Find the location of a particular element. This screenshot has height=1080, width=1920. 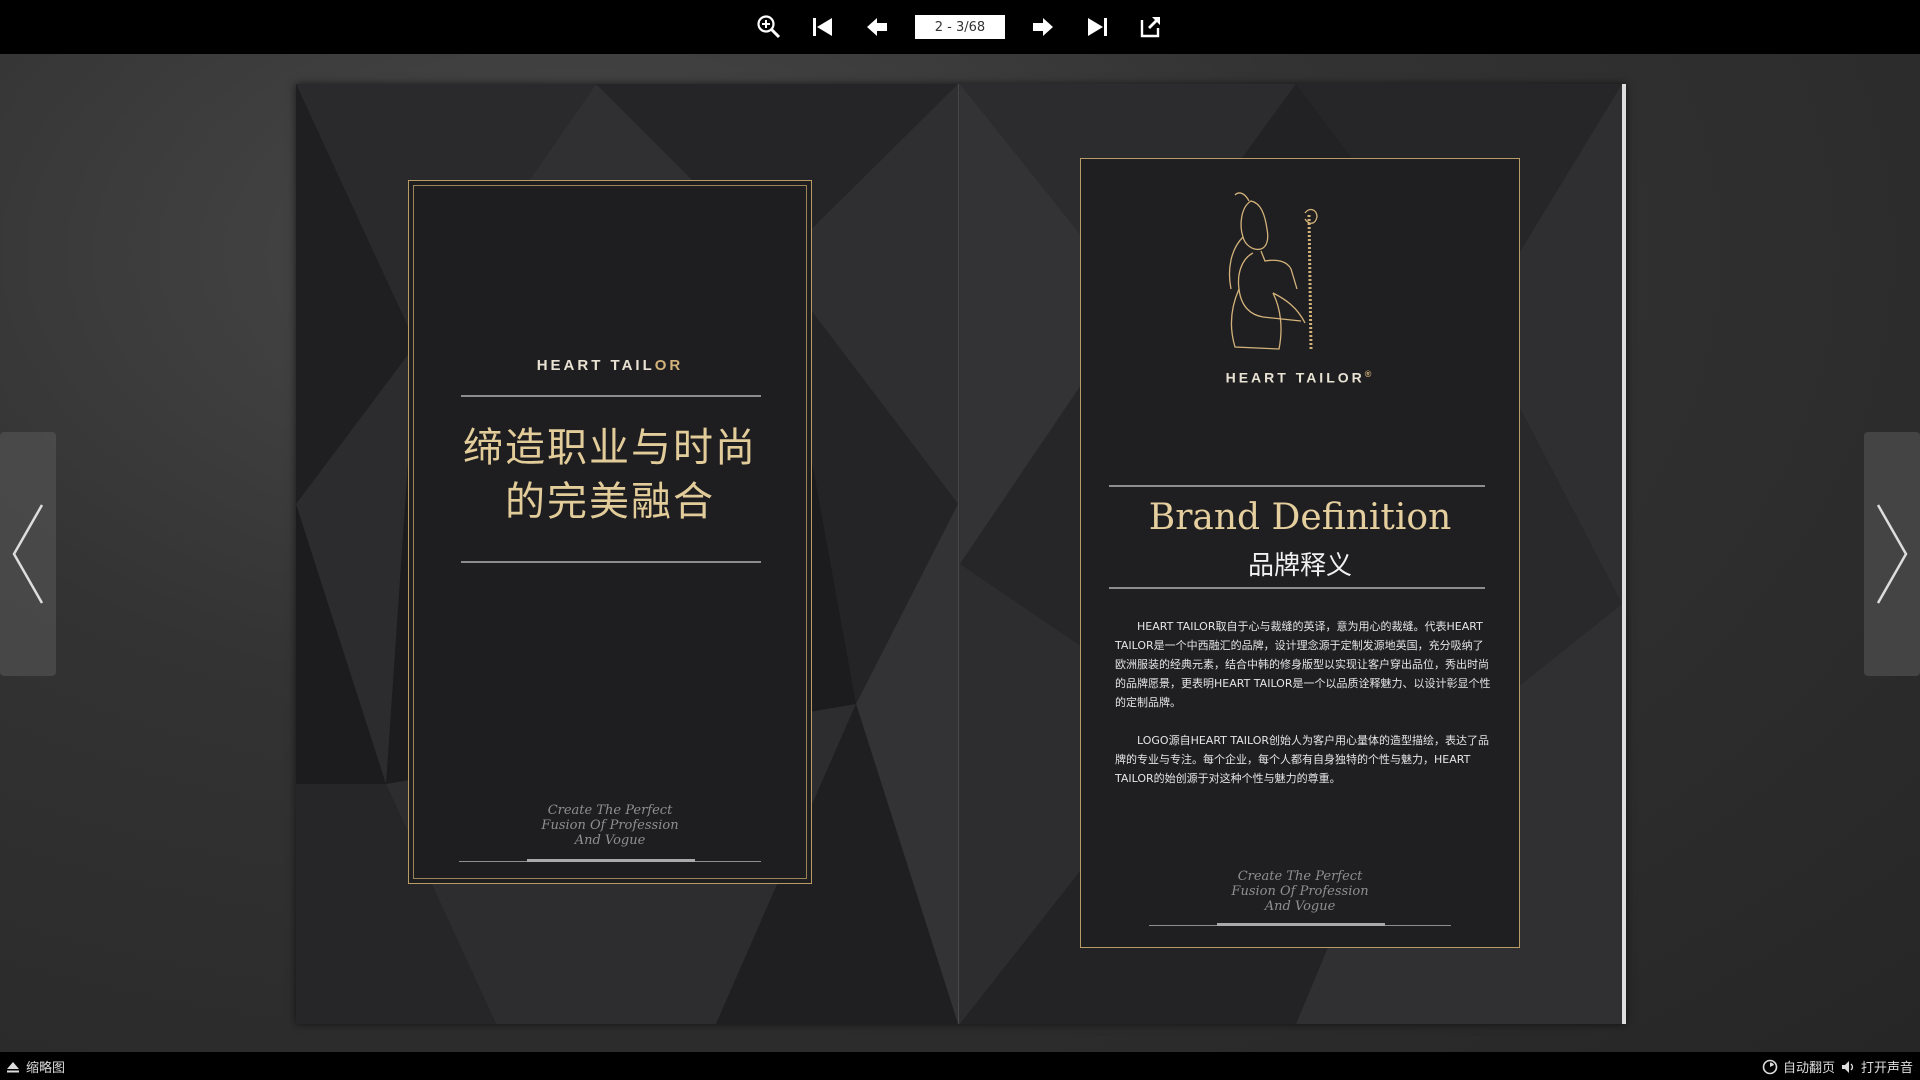

next-page-button is located at coordinates (1043, 27).